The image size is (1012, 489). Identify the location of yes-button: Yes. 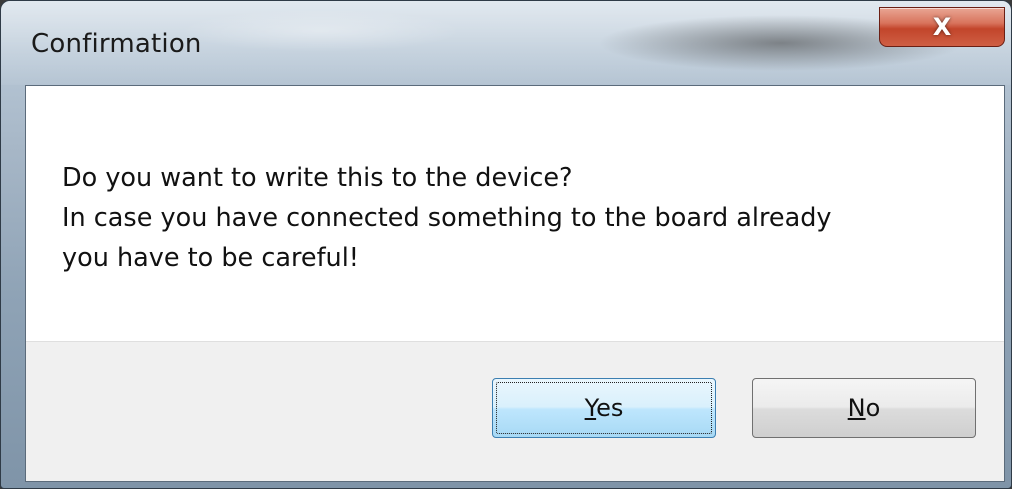
(604, 408).